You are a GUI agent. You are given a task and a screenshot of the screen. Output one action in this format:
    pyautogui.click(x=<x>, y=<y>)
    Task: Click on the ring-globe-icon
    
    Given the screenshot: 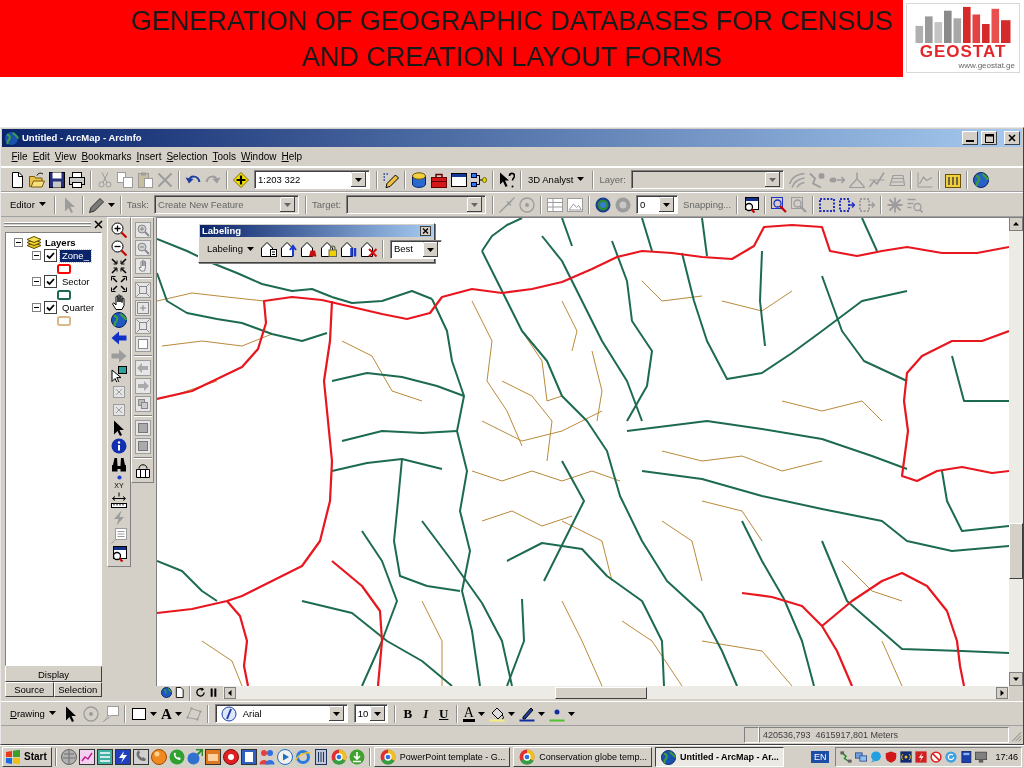 What is the action you would take?
    pyautogui.click(x=603, y=204)
    